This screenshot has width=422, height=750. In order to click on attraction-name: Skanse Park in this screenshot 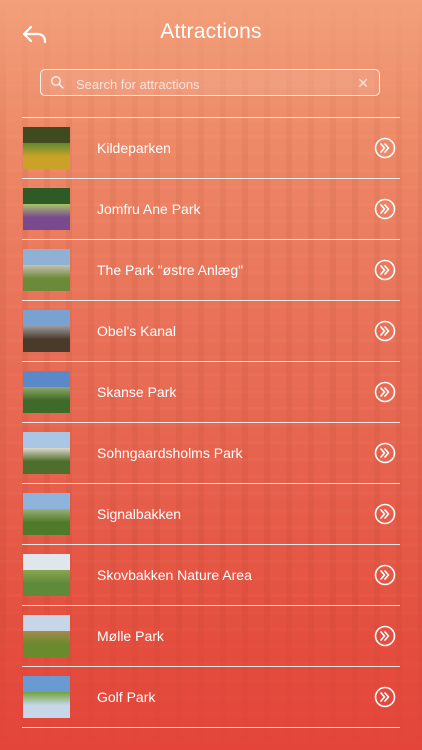, I will do `click(137, 392)`.